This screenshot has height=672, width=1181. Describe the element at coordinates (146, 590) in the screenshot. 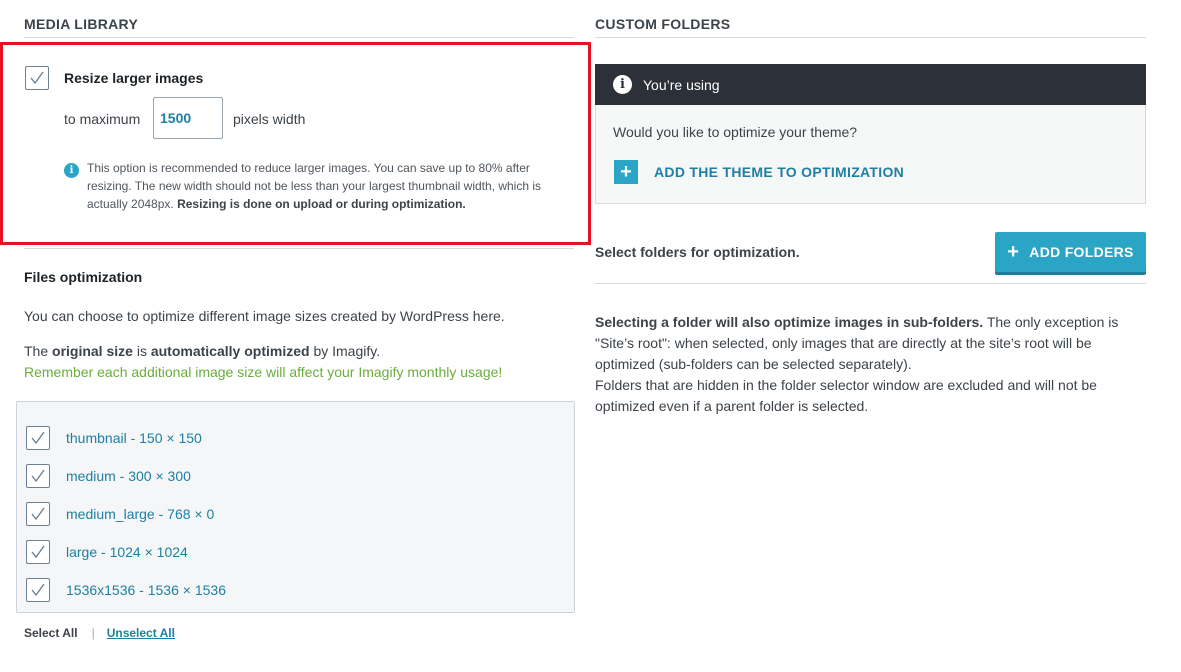

I see `size-label: 1536x1536 - 1536 × 1536` at that location.